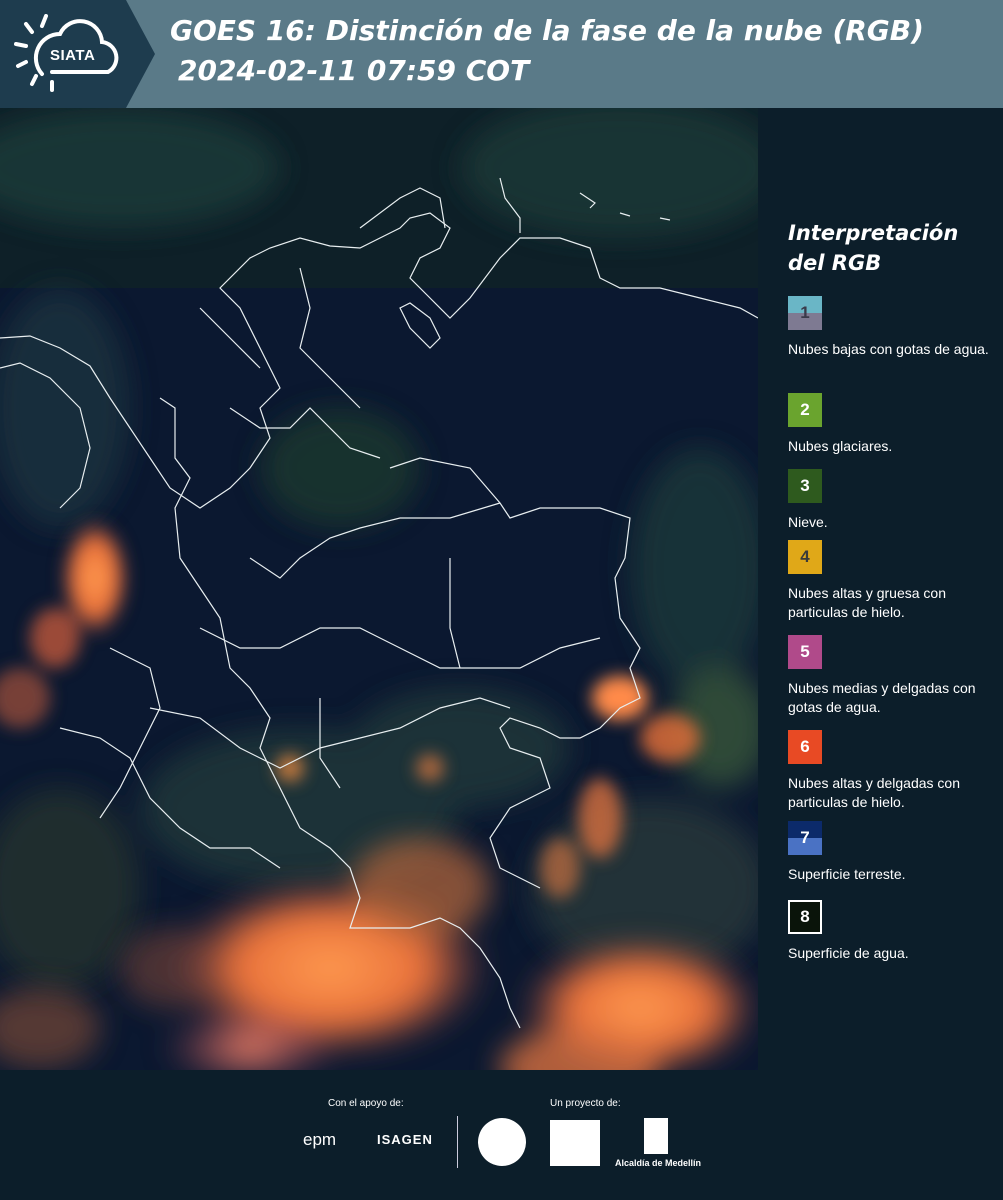  What do you see at coordinates (354, 70) in the screenshot?
I see `page-timestamp: 2024-02-11 07:59 COT` at bounding box center [354, 70].